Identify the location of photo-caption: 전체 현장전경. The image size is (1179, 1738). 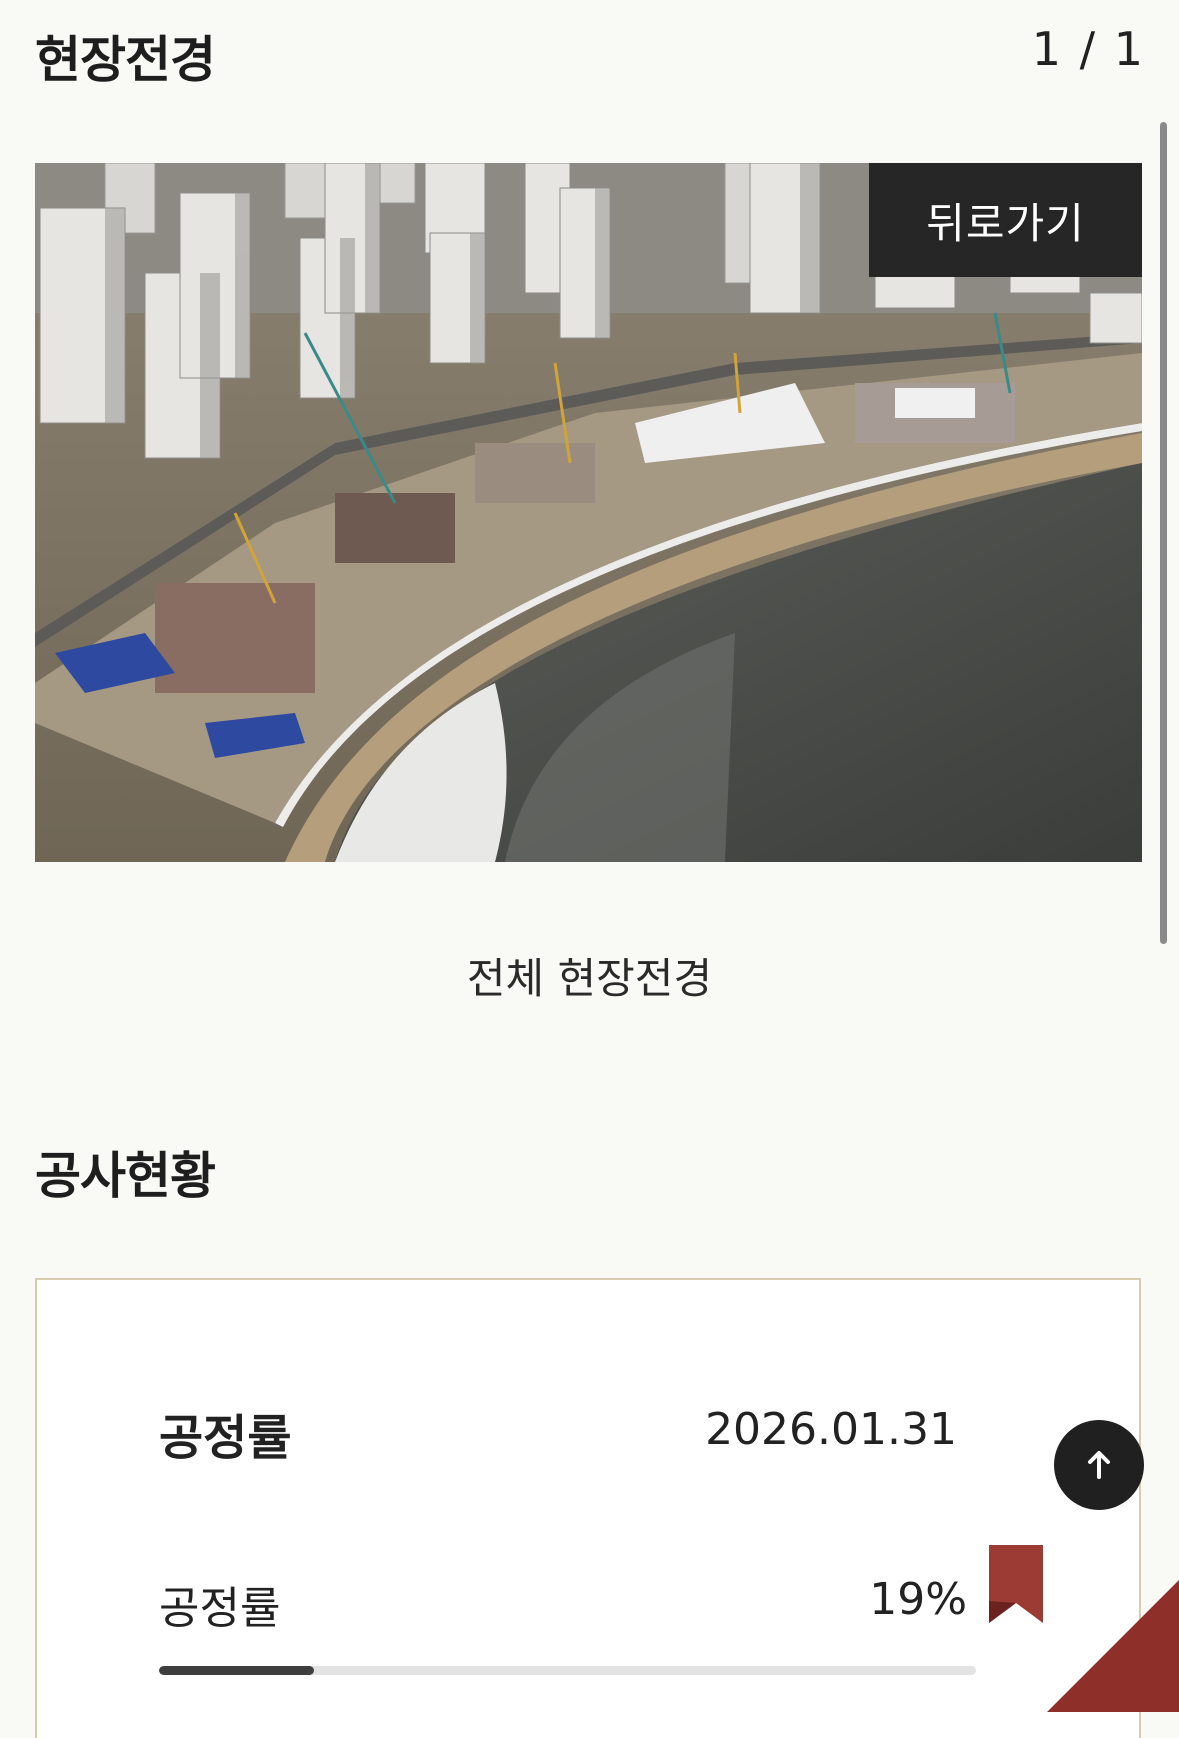
(589, 978).